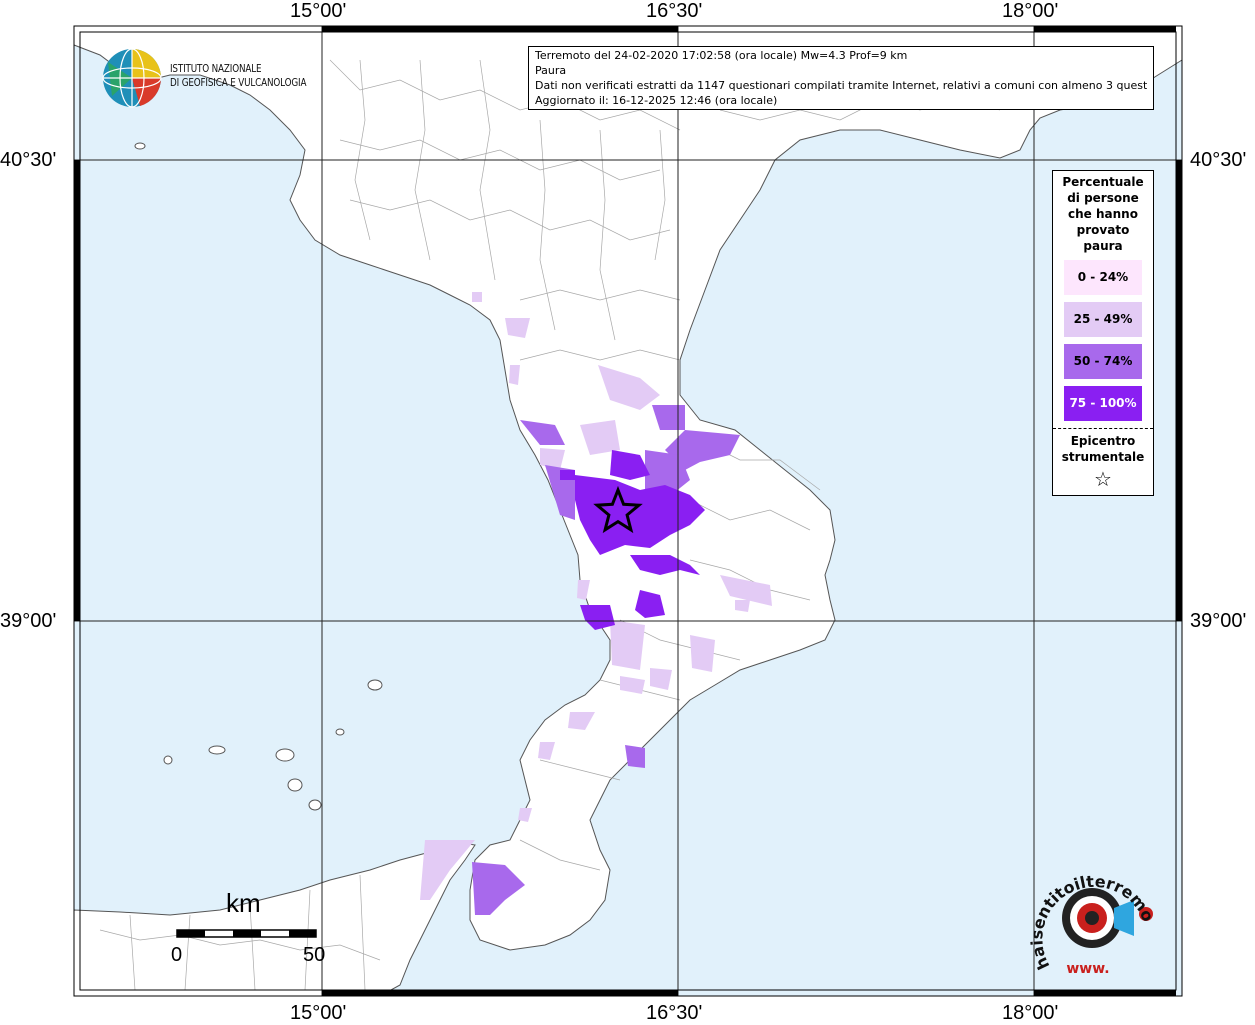 The width and height of the screenshot is (1255, 1025). What do you see at coordinates (1087, 969) in the screenshot?
I see `haisentito-url-text: www.` at bounding box center [1087, 969].